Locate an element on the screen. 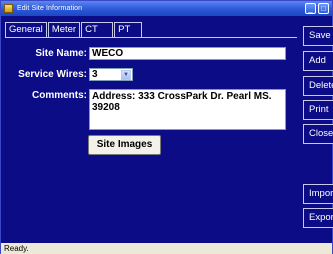  tab-pt: PT is located at coordinates (128, 29).